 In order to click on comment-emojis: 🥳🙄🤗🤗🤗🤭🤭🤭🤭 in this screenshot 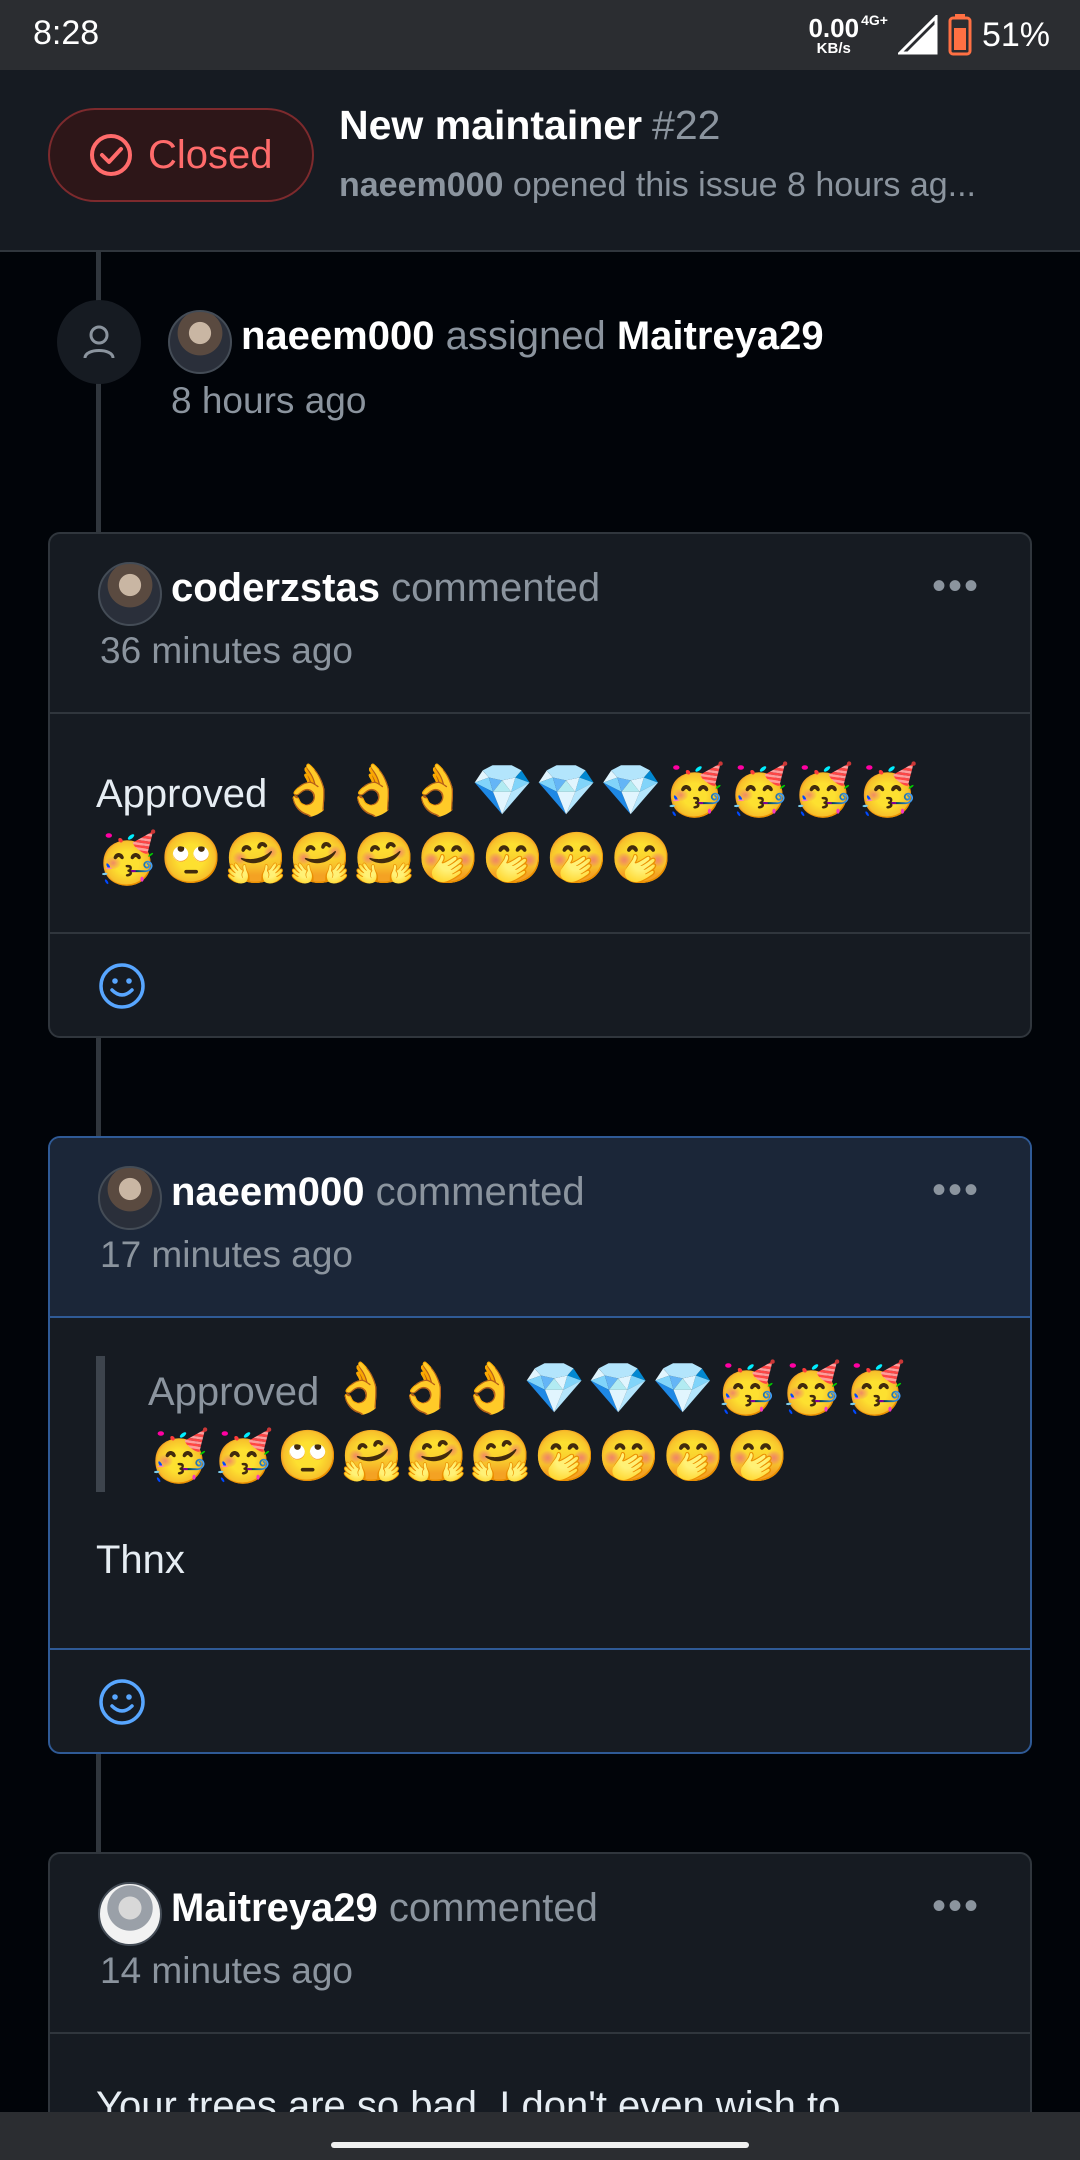, I will do `click(385, 858)`.